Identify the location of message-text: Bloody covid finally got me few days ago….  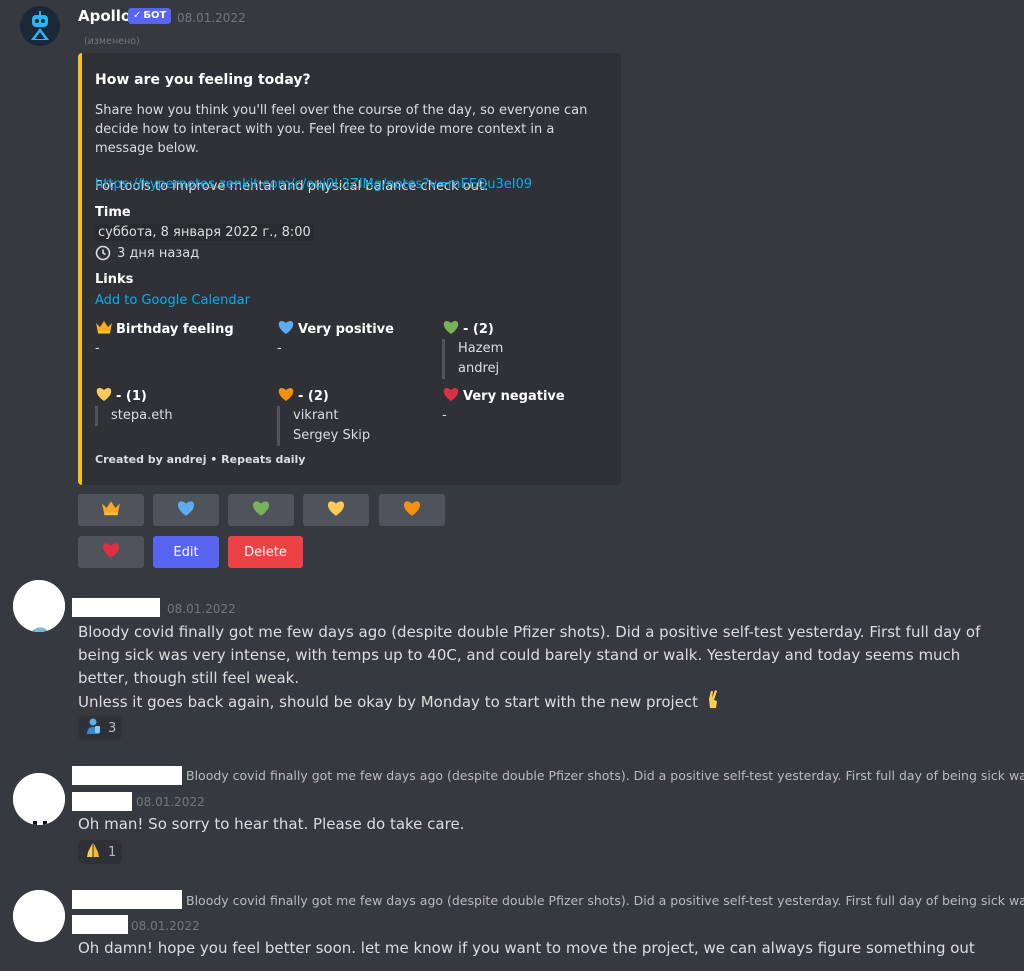
(529, 655).